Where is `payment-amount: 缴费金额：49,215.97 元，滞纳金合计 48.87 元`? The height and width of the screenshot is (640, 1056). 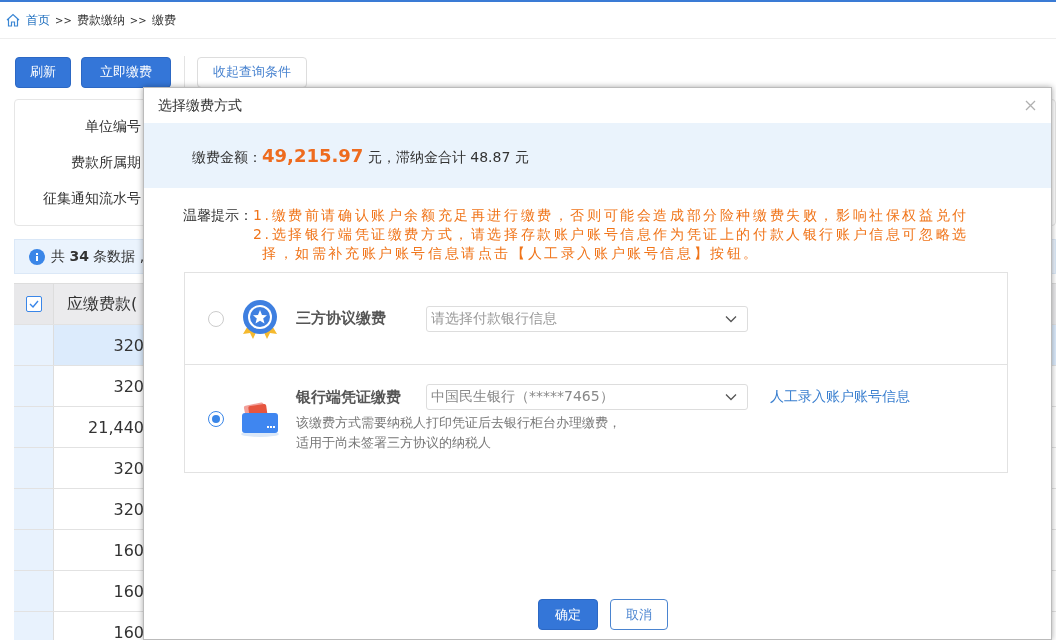 payment-amount: 缴费金额：49,215.97 元，滞纳金合计 48.87 元 is located at coordinates (360, 155).